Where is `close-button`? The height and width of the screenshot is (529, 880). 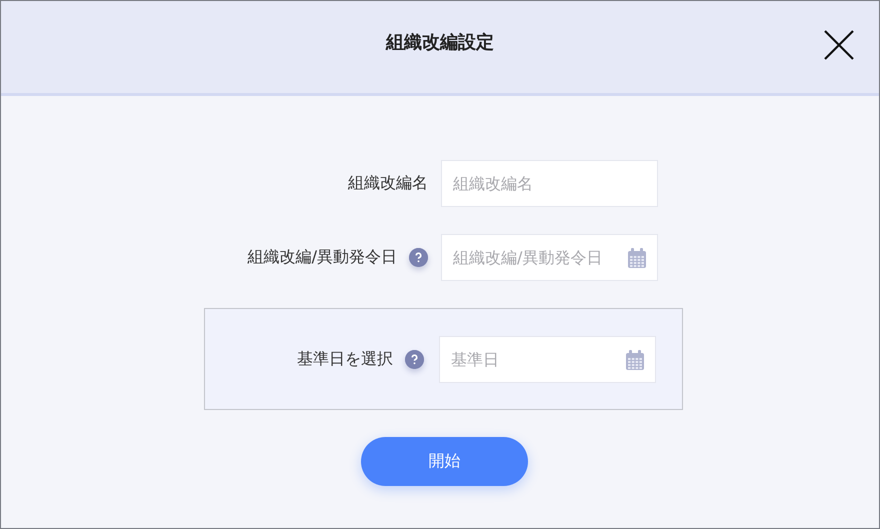 close-button is located at coordinates (839, 45).